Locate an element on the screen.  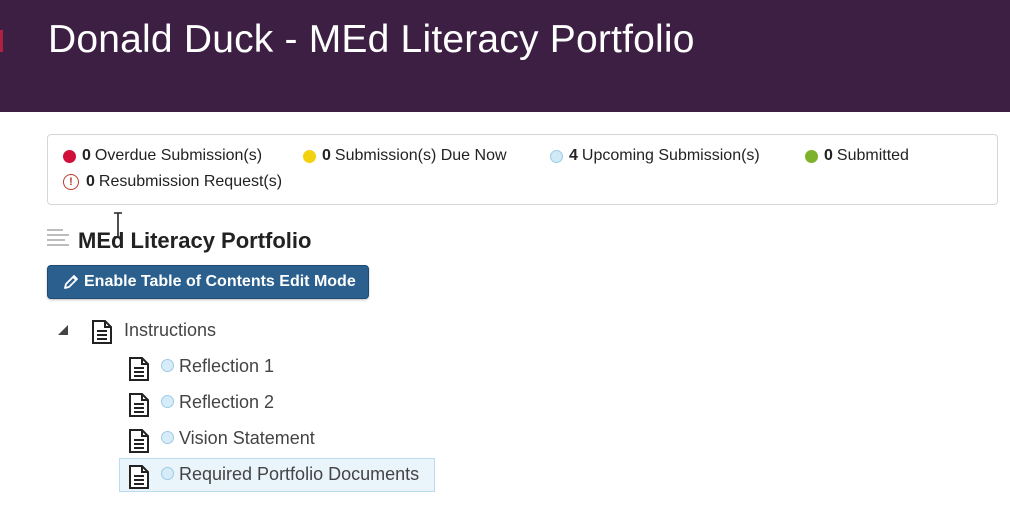
tree-item-required-portfolio-documents: Required Portfolio Documents is located at coordinates (299, 474).